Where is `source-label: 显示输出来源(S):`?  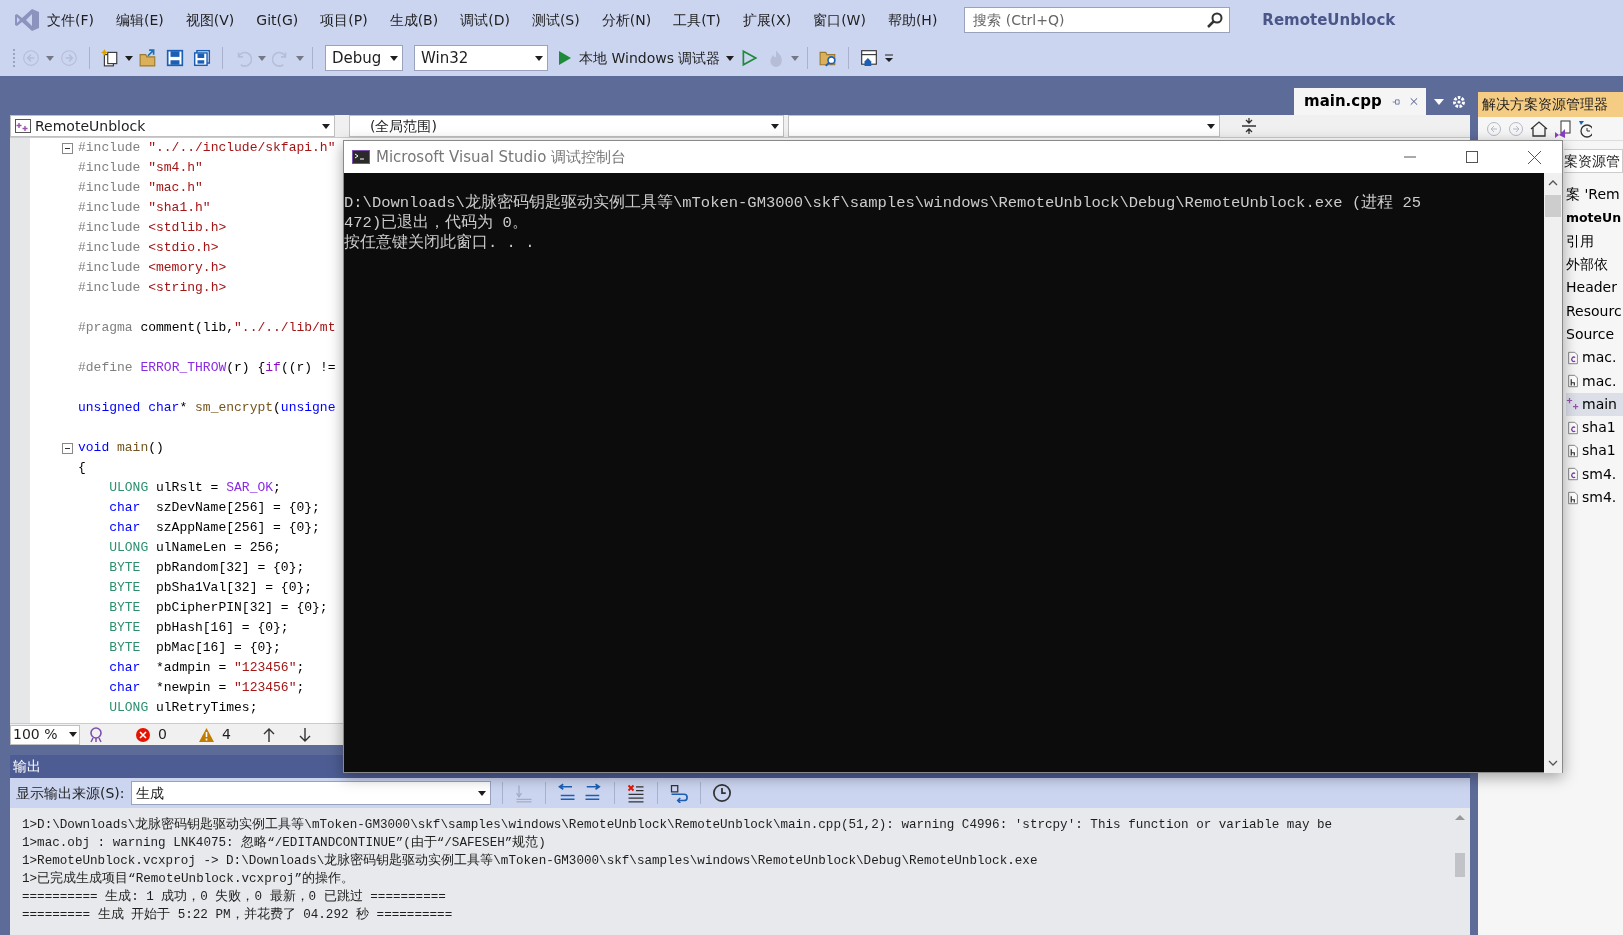
source-label: 显示输出来源(S): is located at coordinates (70, 793).